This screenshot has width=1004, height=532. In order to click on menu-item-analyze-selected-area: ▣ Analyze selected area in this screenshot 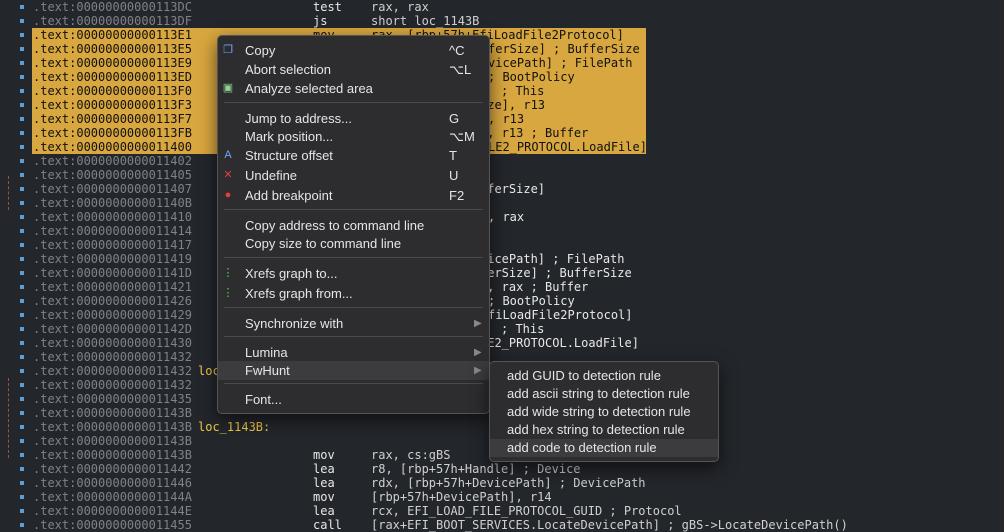, I will do `click(353, 88)`.